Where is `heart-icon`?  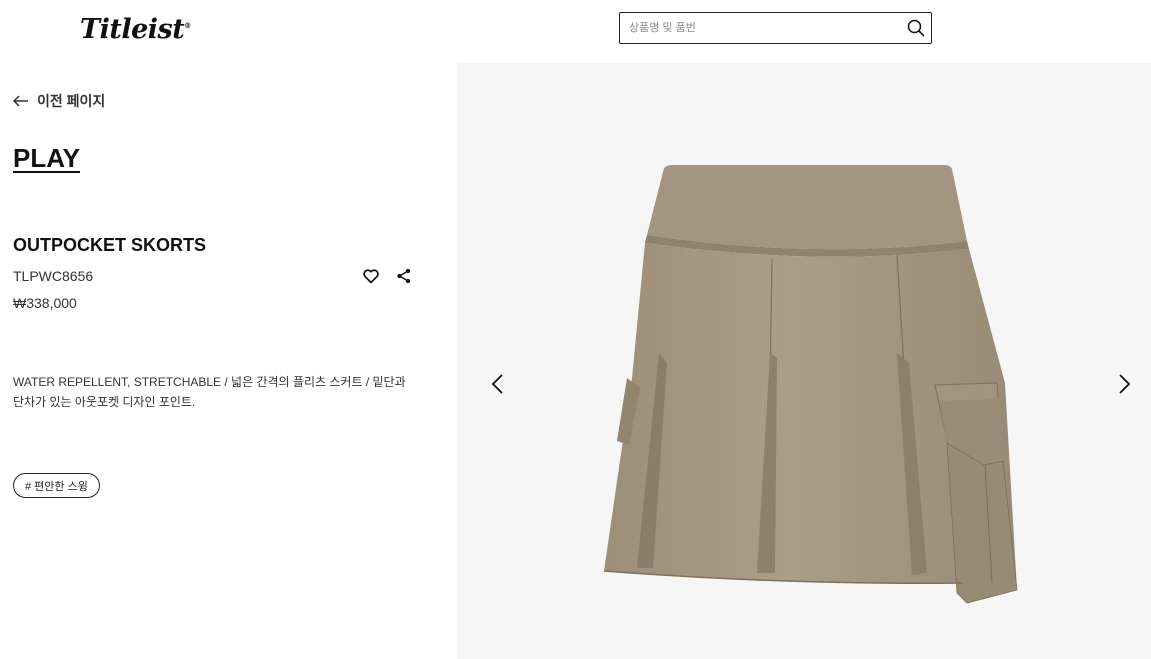
heart-icon is located at coordinates (371, 276).